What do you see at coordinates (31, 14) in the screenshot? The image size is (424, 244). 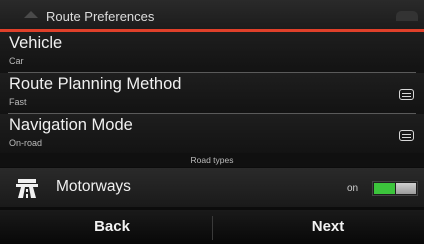 I see `collapse-arrow-icon` at bounding box center [31, 14].